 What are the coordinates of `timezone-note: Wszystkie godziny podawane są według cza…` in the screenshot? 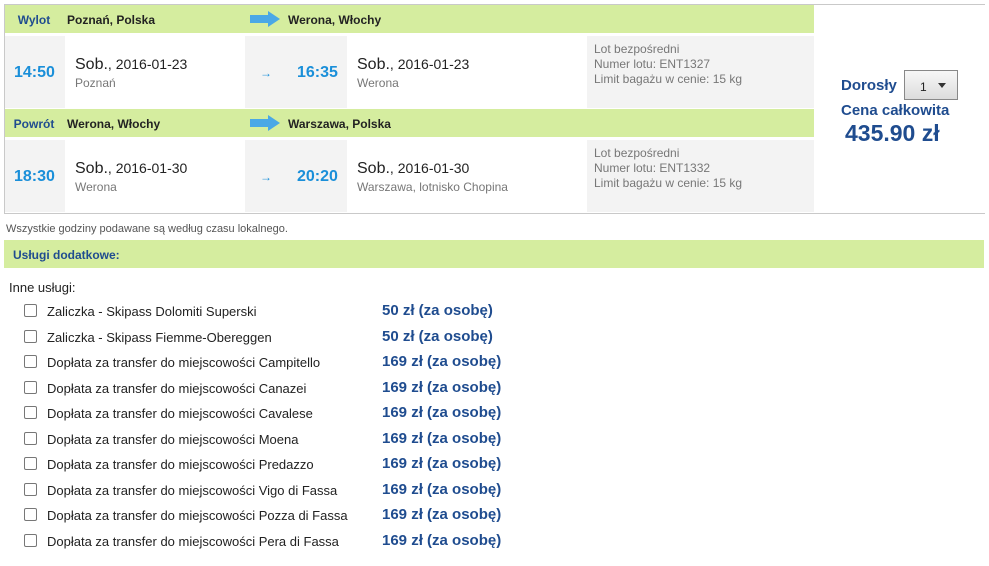 It's located at (147, 229).